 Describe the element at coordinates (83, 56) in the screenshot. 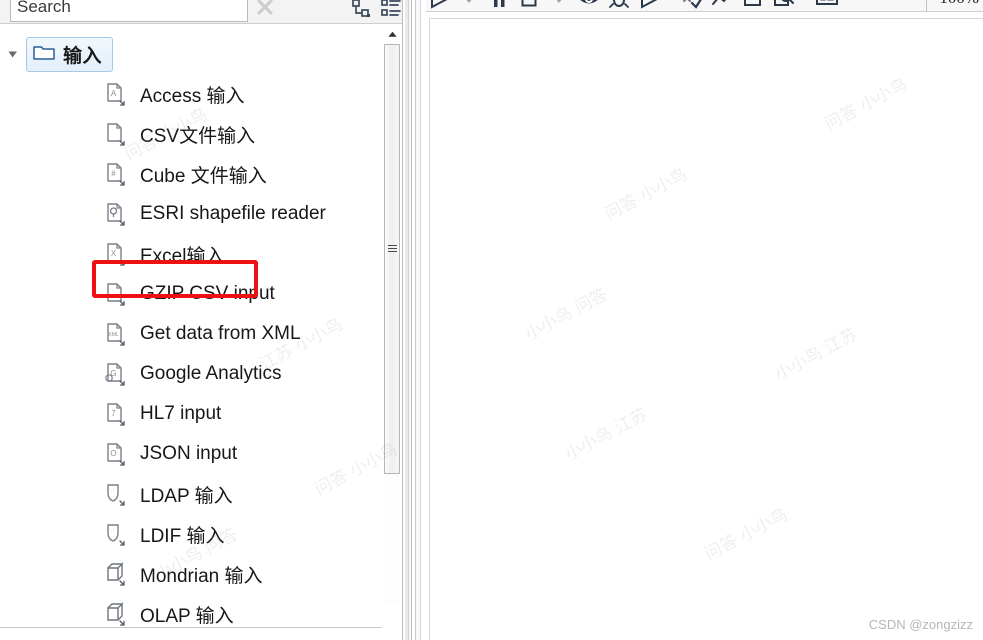

I see `tree-root-label: 输入` at that location.